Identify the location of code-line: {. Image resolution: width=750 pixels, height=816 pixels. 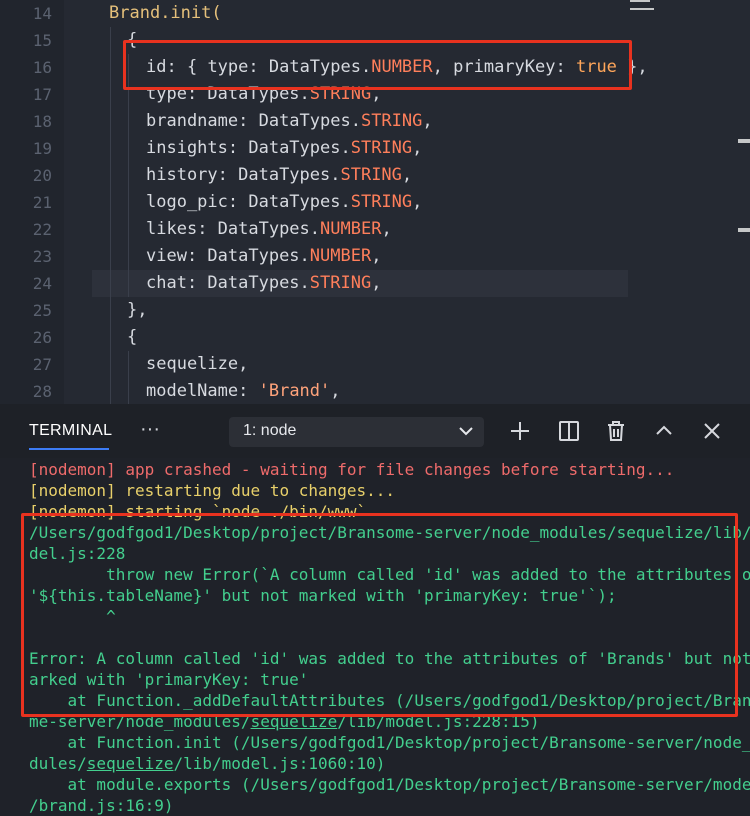
(132, 337).